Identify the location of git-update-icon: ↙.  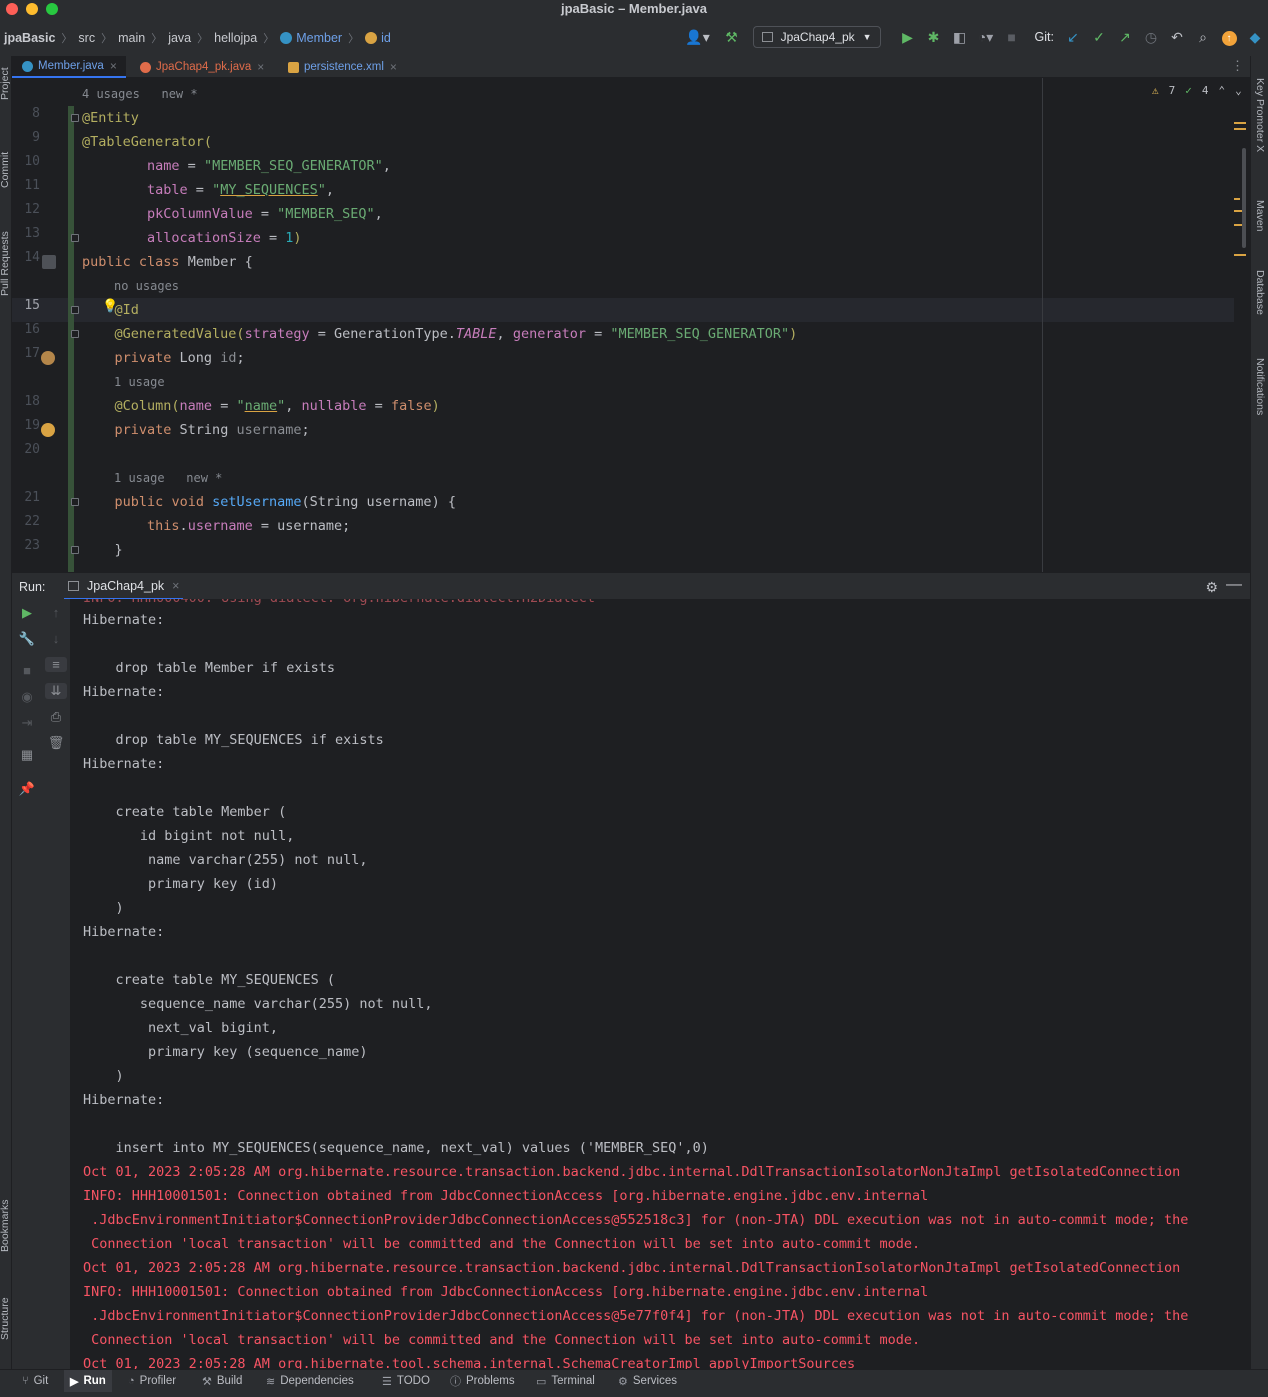
(1073, 37).